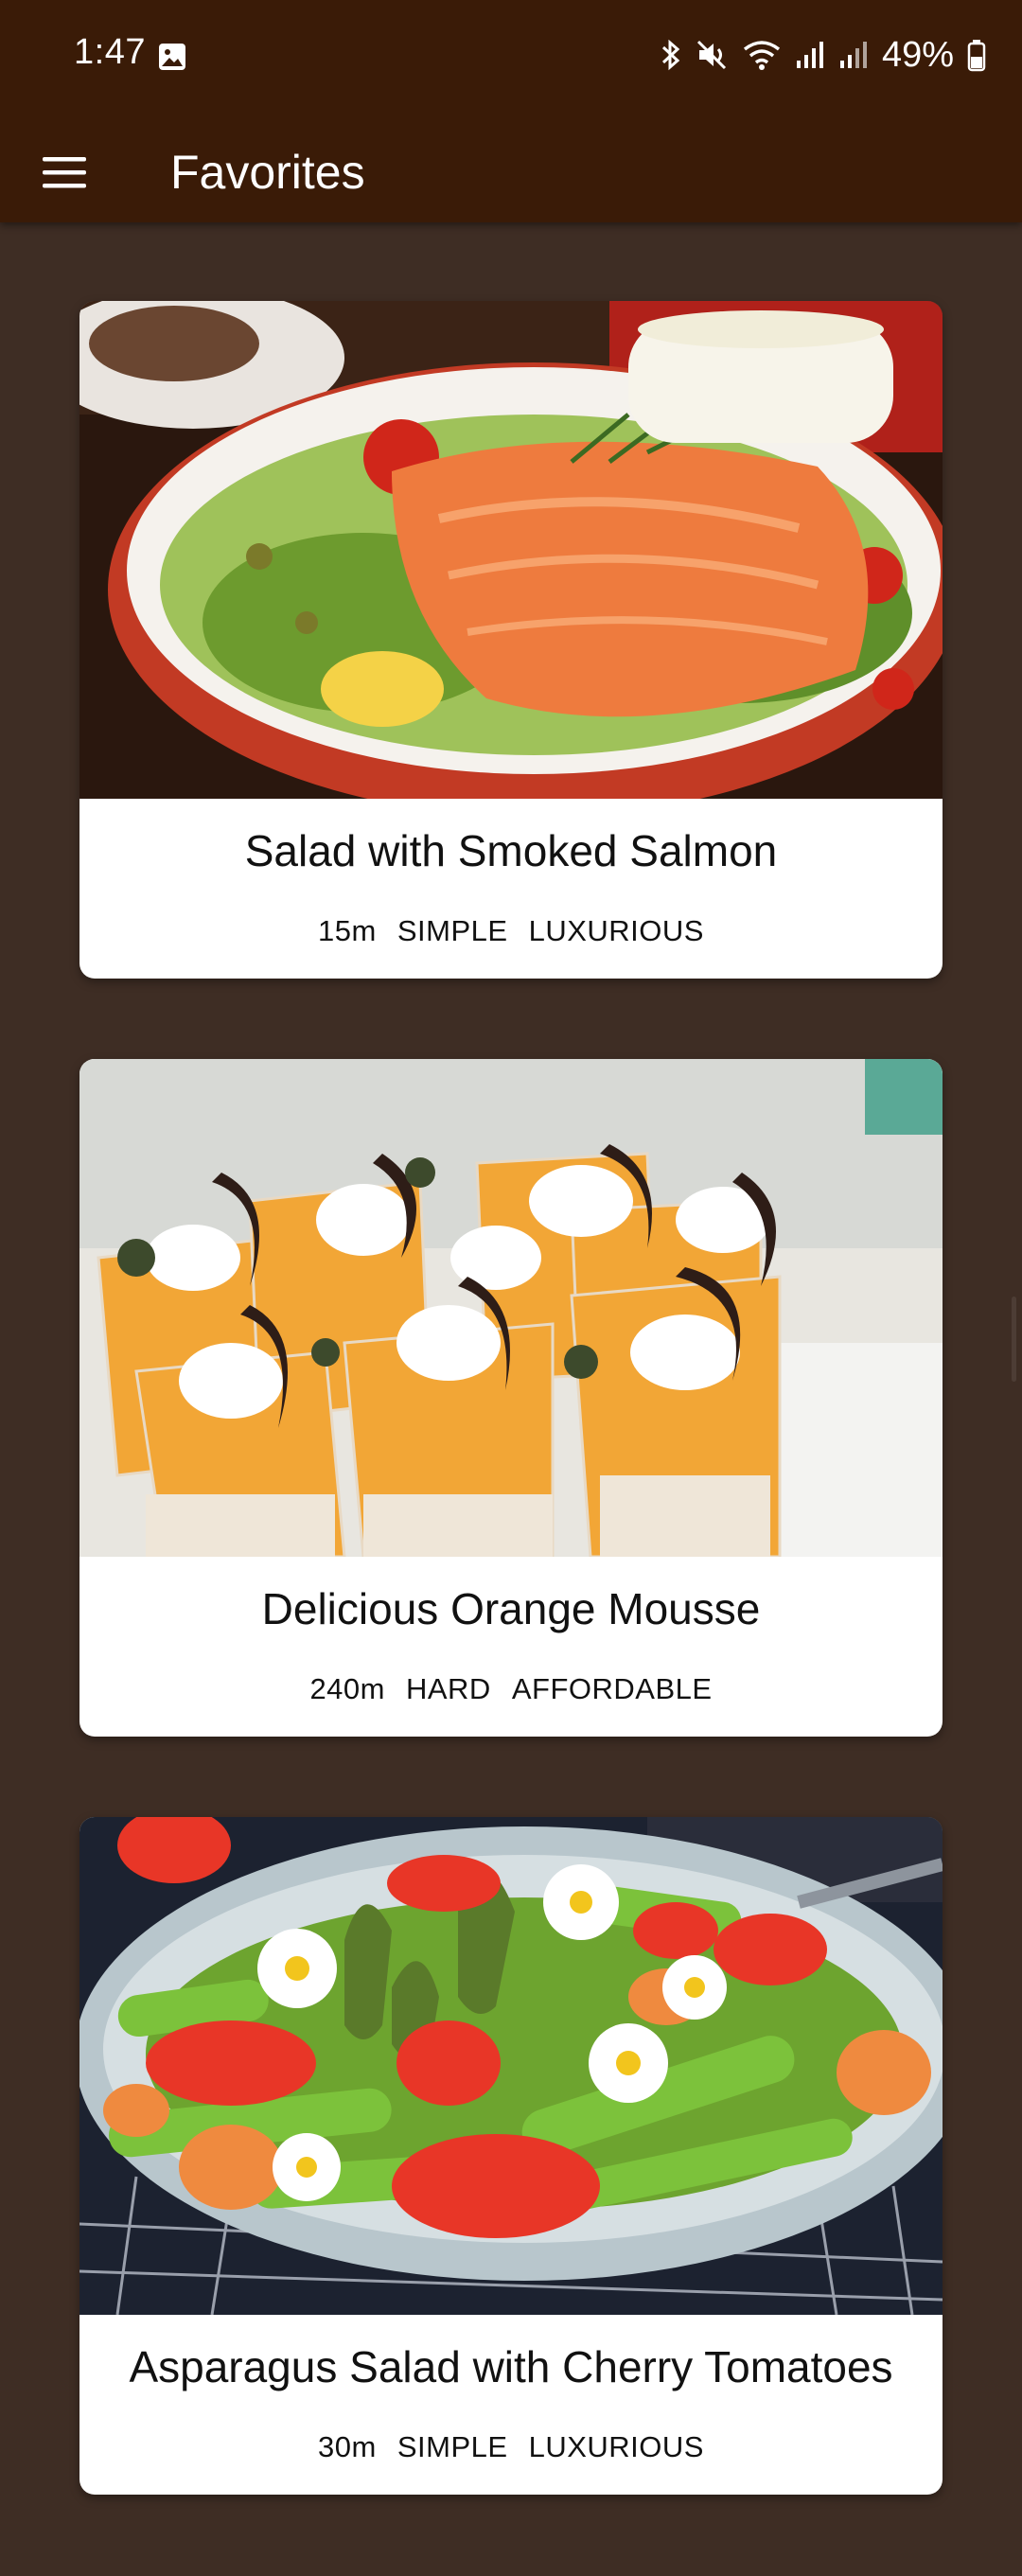  I want to click on wifi-icon, so click(762, 55).